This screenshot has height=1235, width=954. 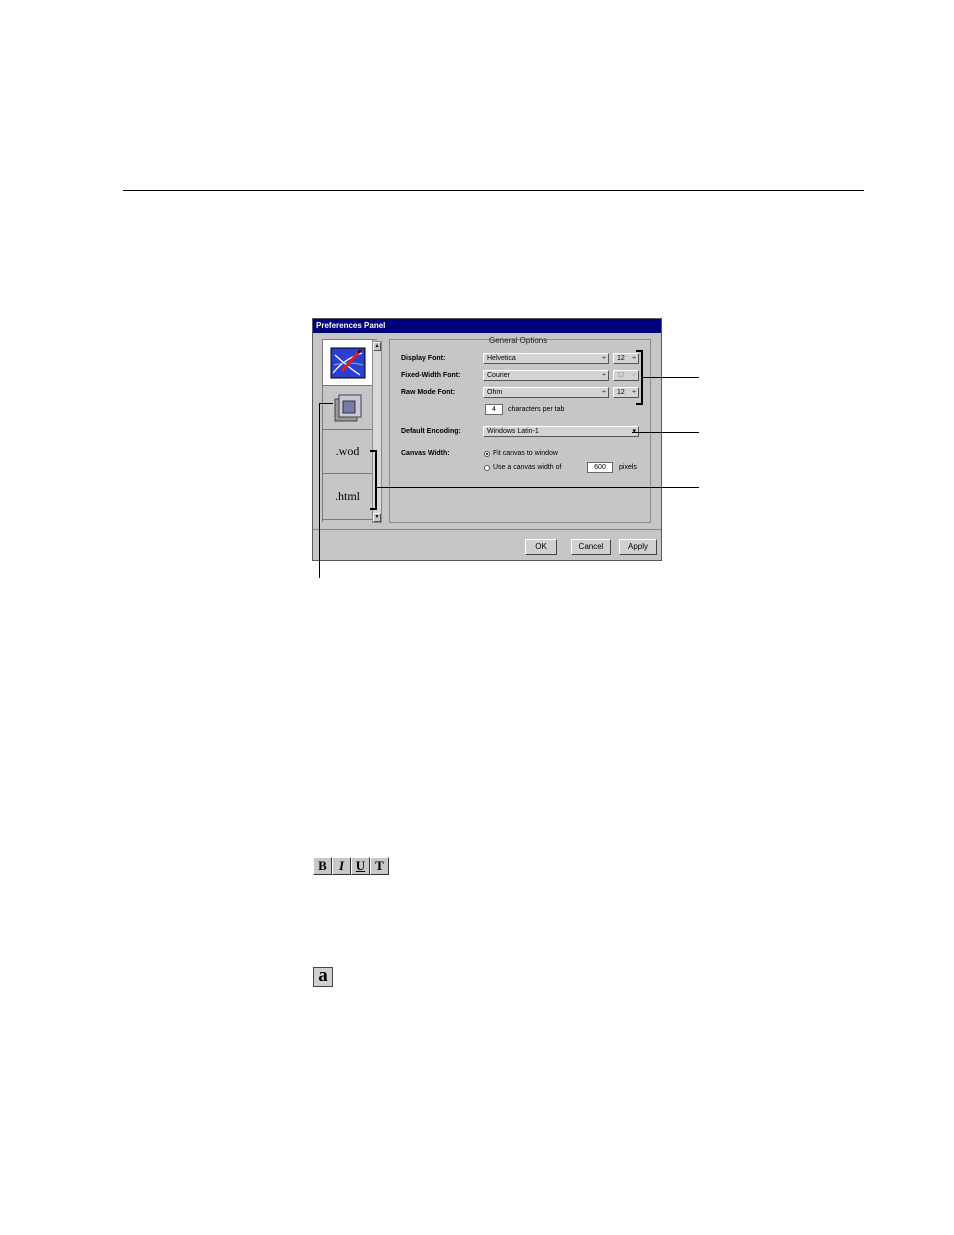 I want to click on display-font-select: Helvetica ÷, so click(x=546, y=358).